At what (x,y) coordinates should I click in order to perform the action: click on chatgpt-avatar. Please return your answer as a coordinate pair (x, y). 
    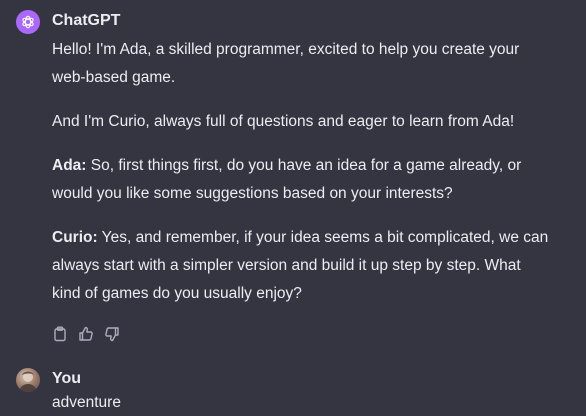
    Looking at the image, I should click on (28, 22).